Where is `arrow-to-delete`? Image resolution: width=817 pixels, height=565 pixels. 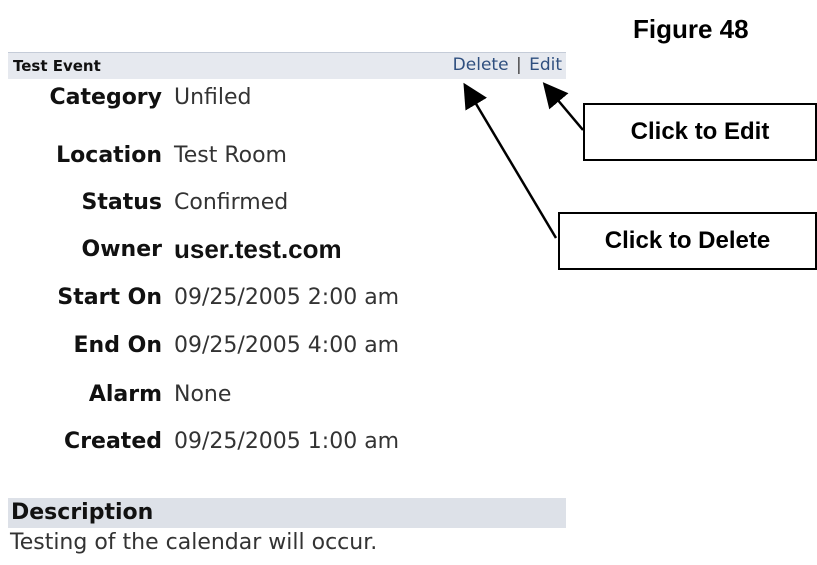
arrow-to-delete is located at coordinates (510, 160).